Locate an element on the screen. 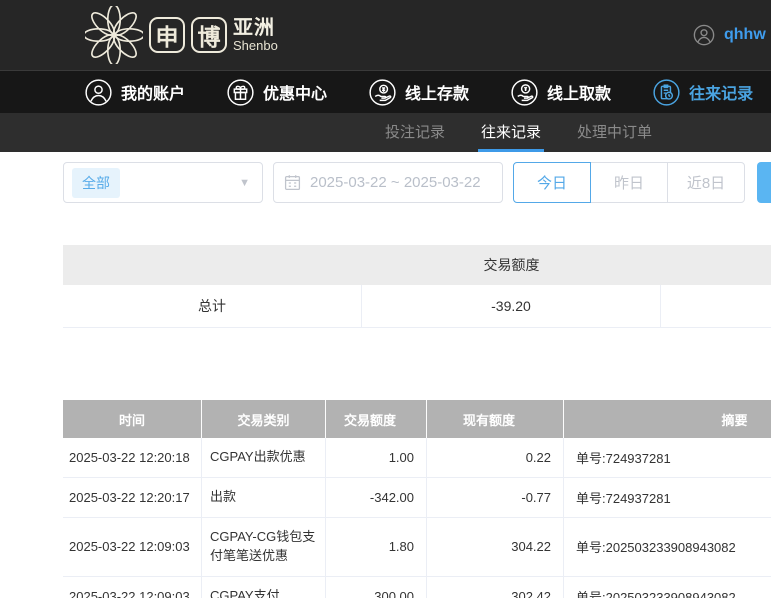 This screenshot has height=598, width=771. summary-header-row: 交易额度 is located at coordinates (417, 265).